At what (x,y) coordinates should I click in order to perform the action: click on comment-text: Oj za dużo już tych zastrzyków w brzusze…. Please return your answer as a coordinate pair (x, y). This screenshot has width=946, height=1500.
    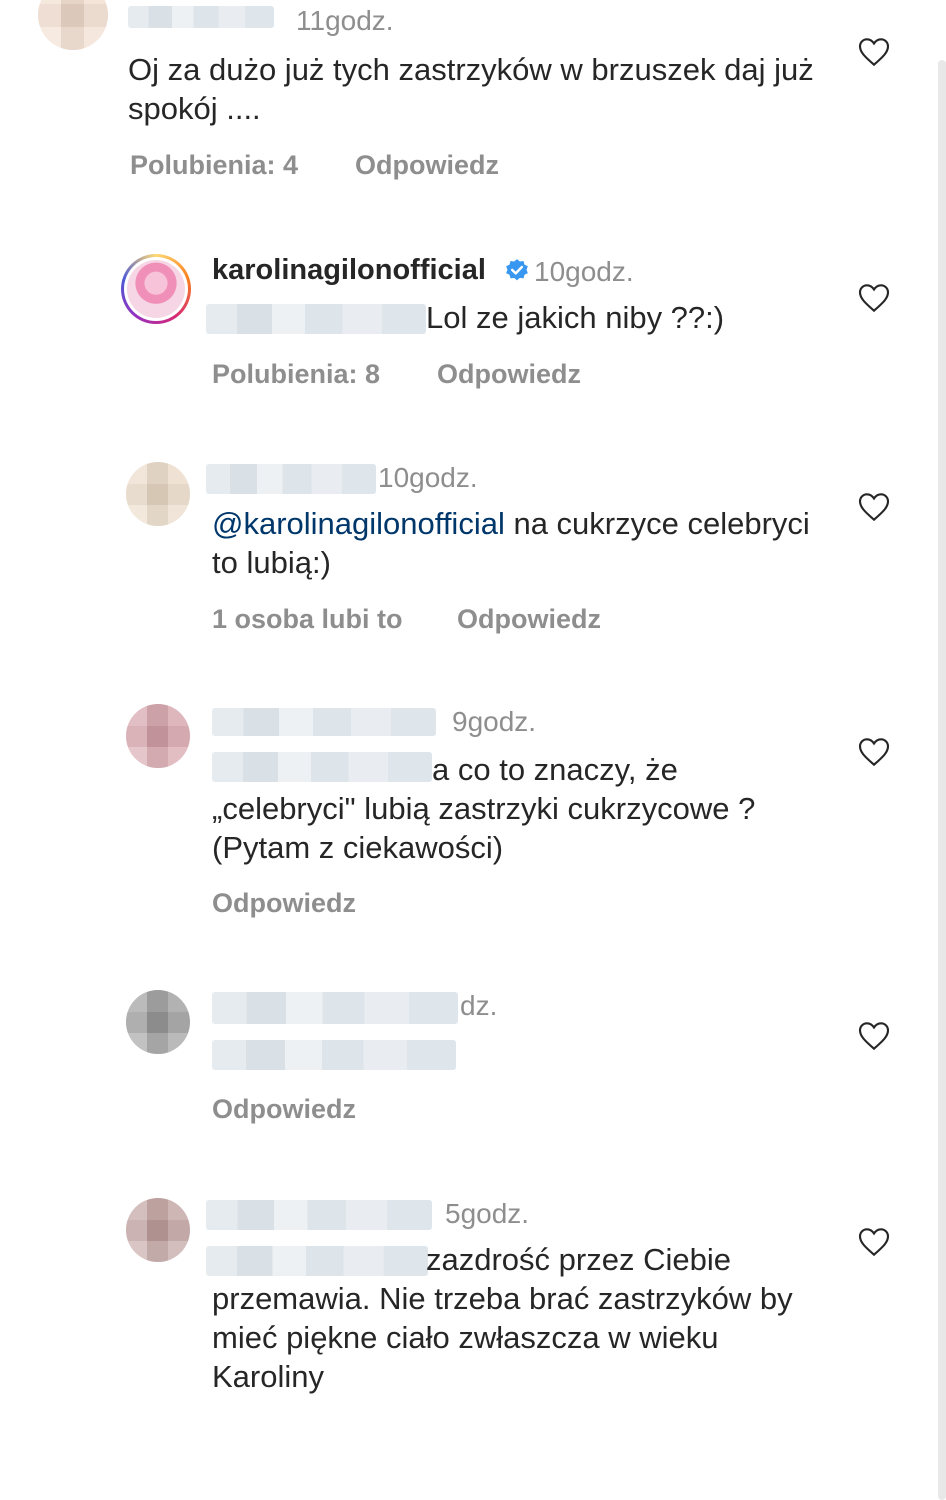
    Looking at the image, I should click on (471, 89).